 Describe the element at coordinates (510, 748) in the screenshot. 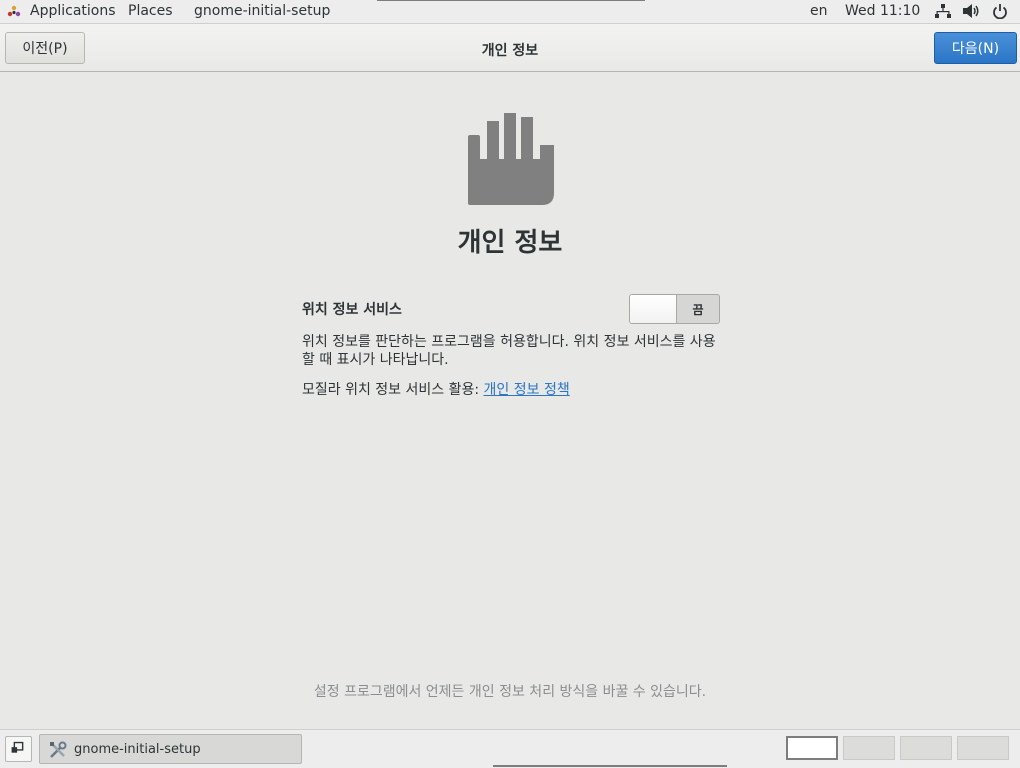

I see `bottom-taskbar: gnome-initial-setup` at that location.